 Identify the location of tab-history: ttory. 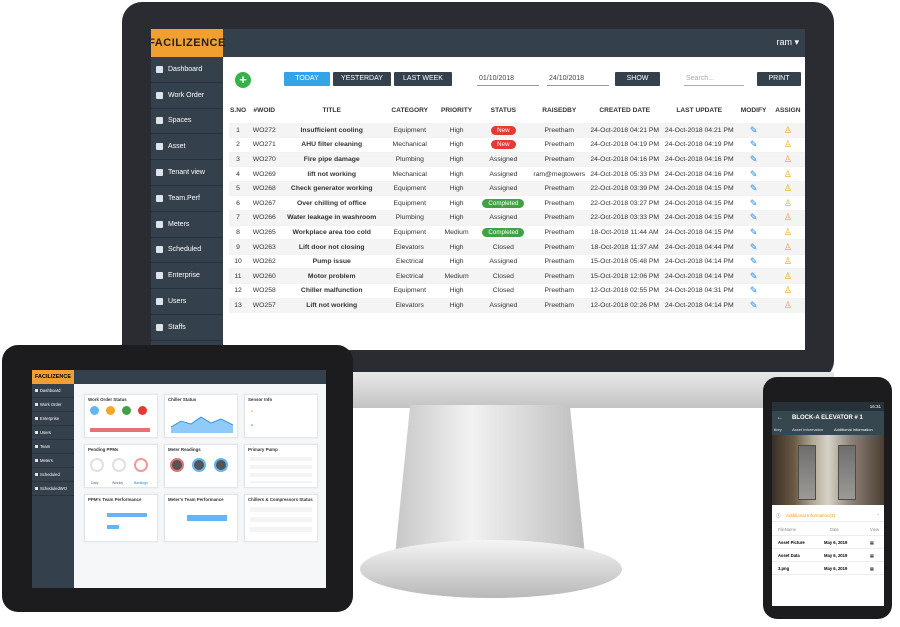
(778, 430).